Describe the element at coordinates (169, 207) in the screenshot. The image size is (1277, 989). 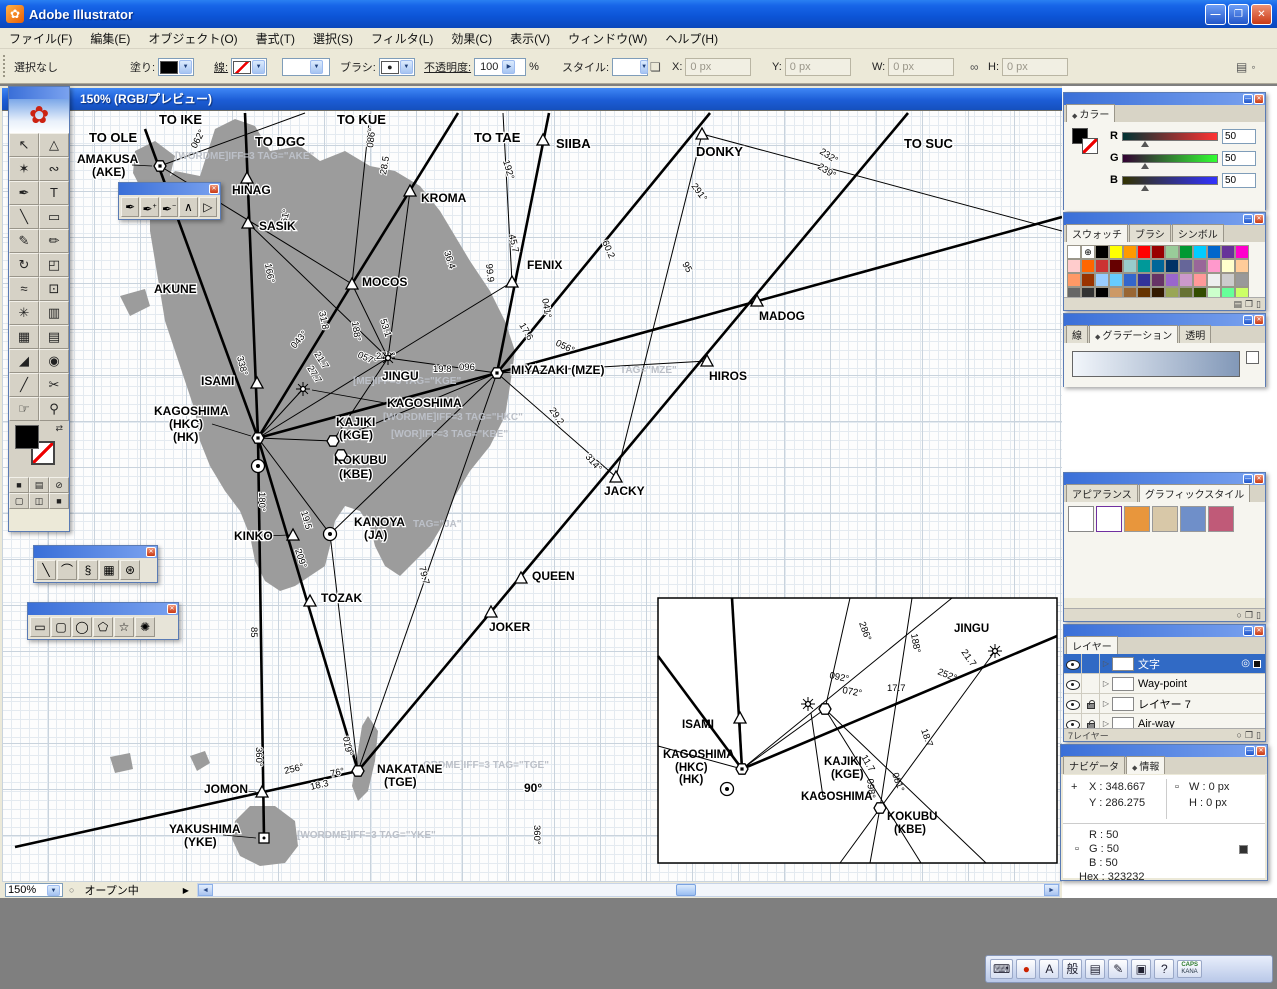
I see `delete-anchor-point-tool: ✒−` at that location.